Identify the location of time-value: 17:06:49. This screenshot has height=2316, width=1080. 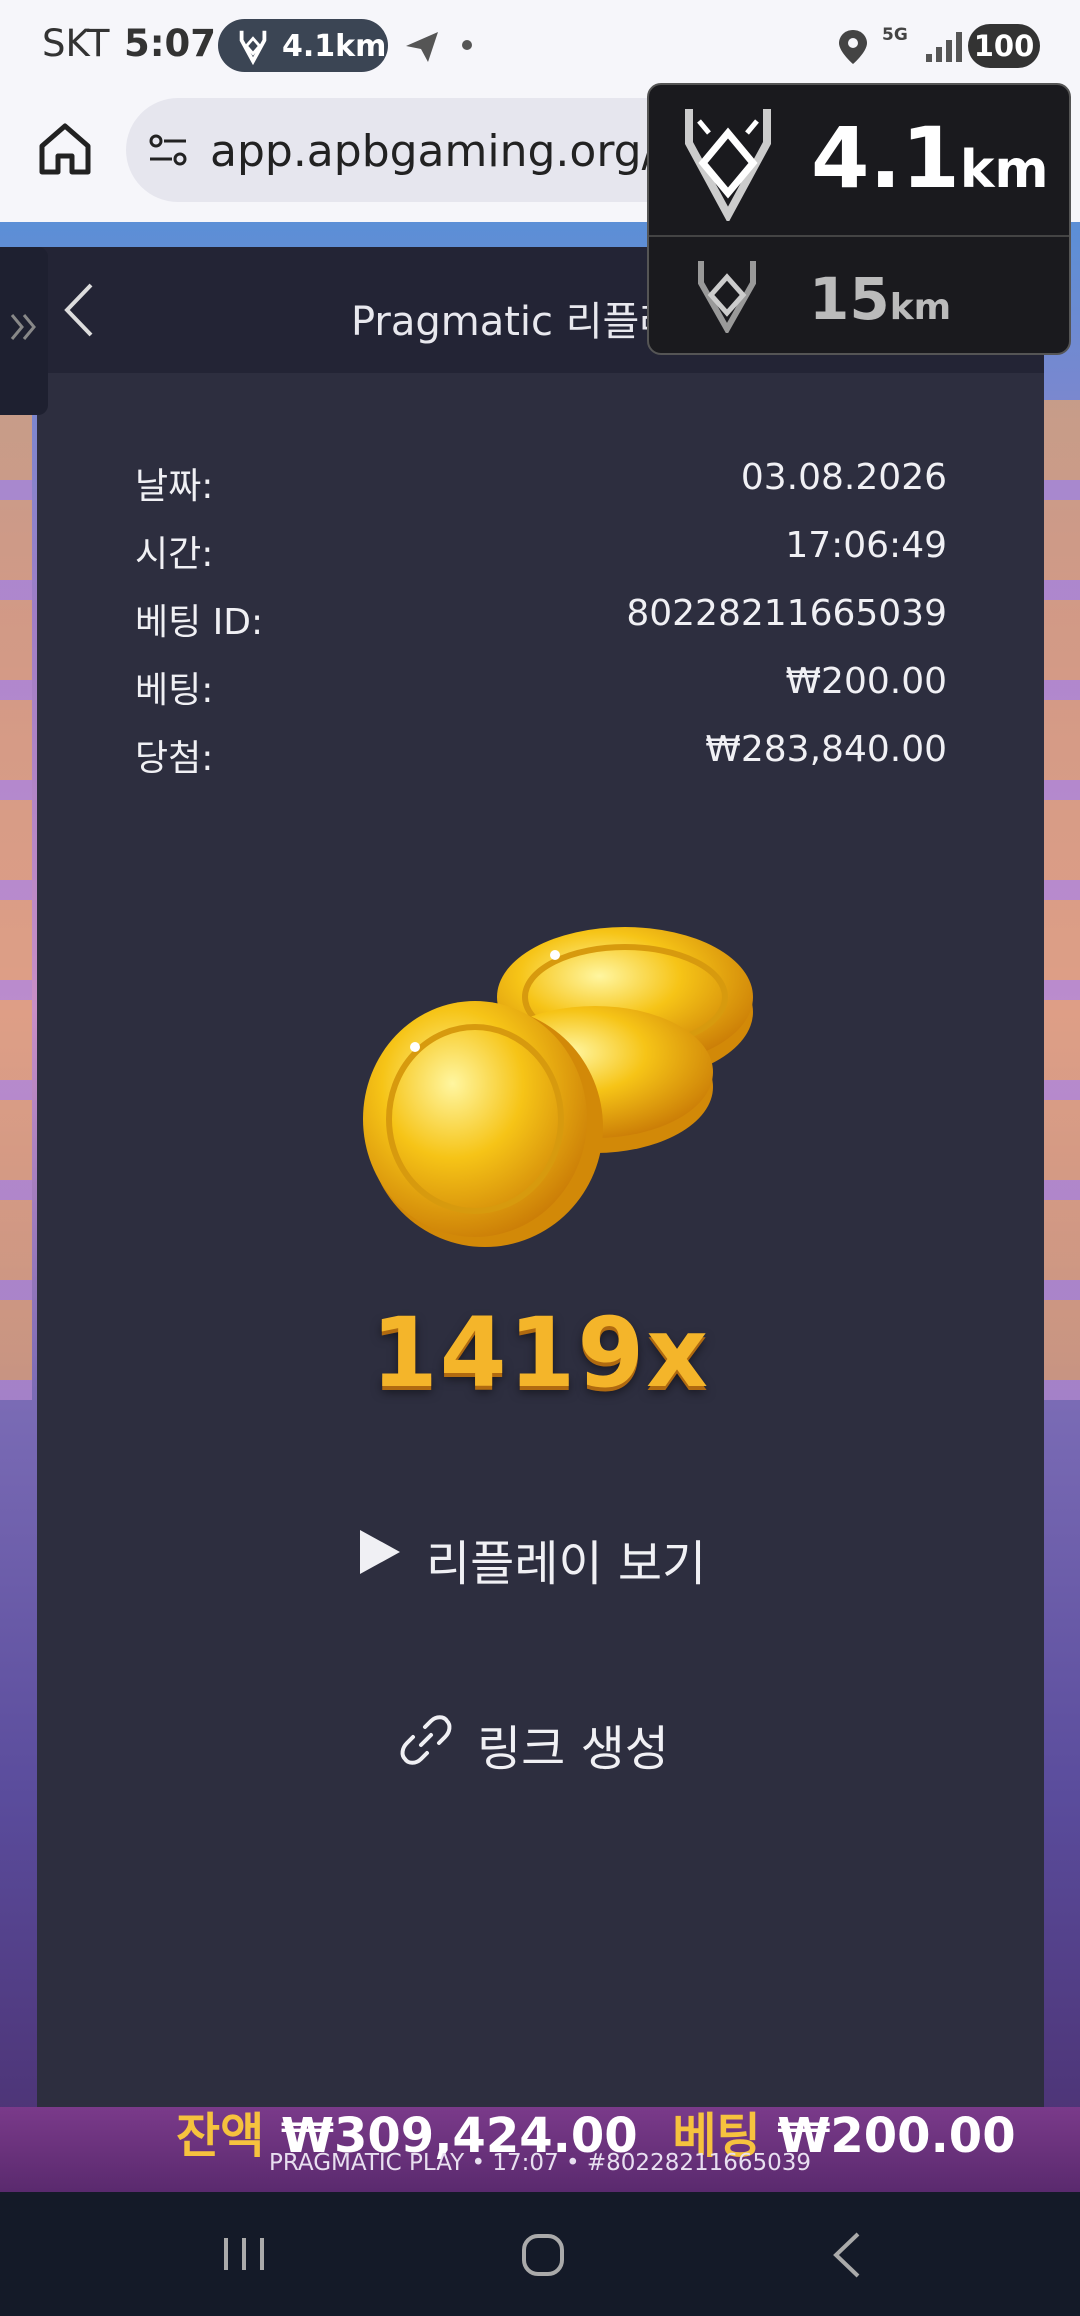
(866, 545).